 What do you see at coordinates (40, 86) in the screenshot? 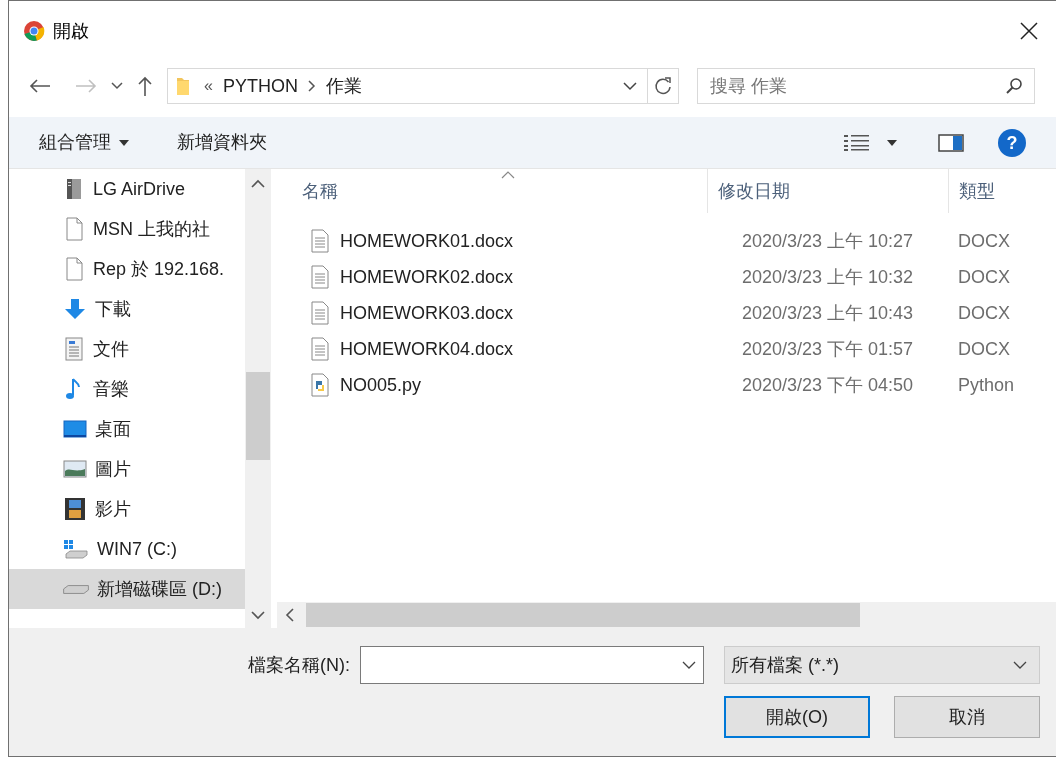
I see `back-arrow-icon` at bounding box center [40, 86].